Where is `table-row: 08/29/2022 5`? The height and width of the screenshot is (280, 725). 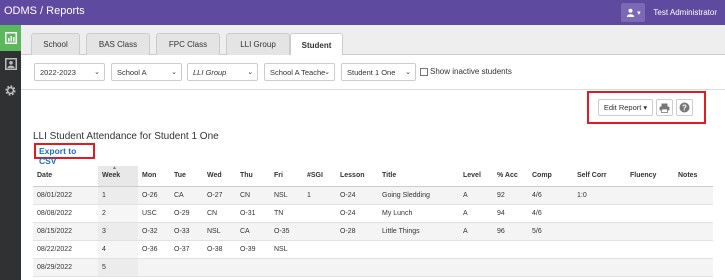
table-row: 08/29/2022 5 is located at coordinates (373, 267).